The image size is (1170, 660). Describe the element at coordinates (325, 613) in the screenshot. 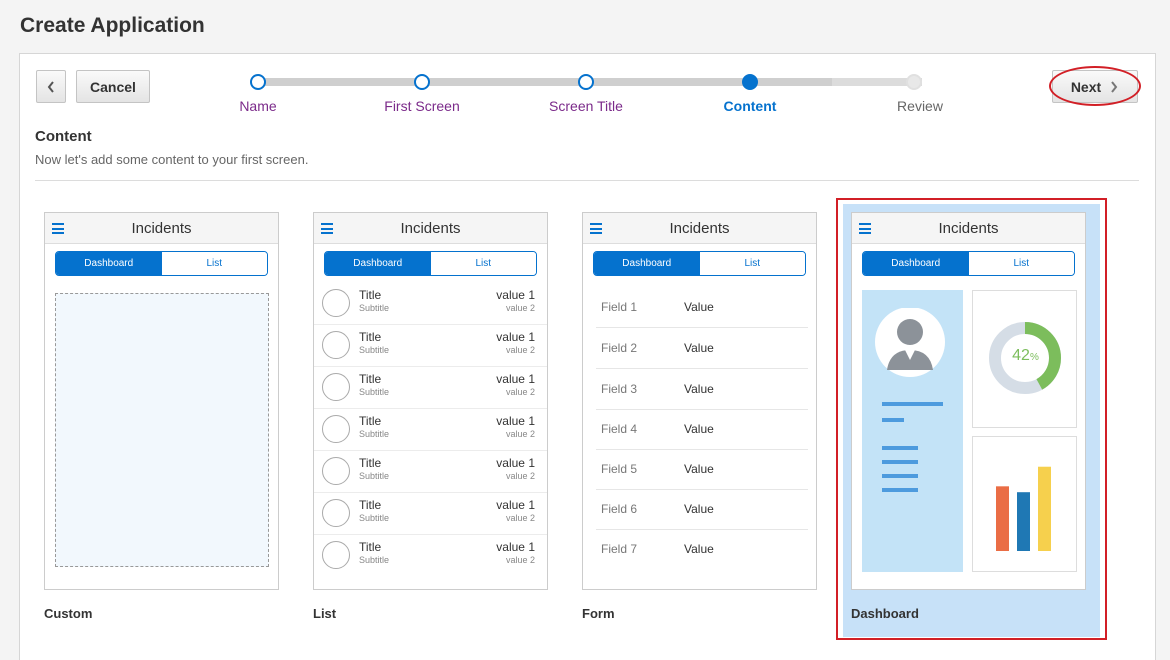

I see `card-label: List` at that location.